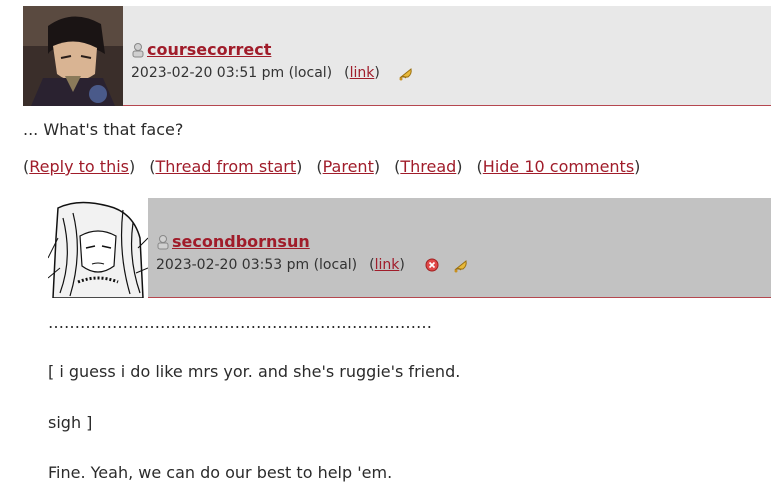 Image resolution: width=771 pixels, height=504 pixels. What do you see at coordinates (348, 166) in the screenshot?
I see `parent-link: Parent` at bounding box center [348, 166].